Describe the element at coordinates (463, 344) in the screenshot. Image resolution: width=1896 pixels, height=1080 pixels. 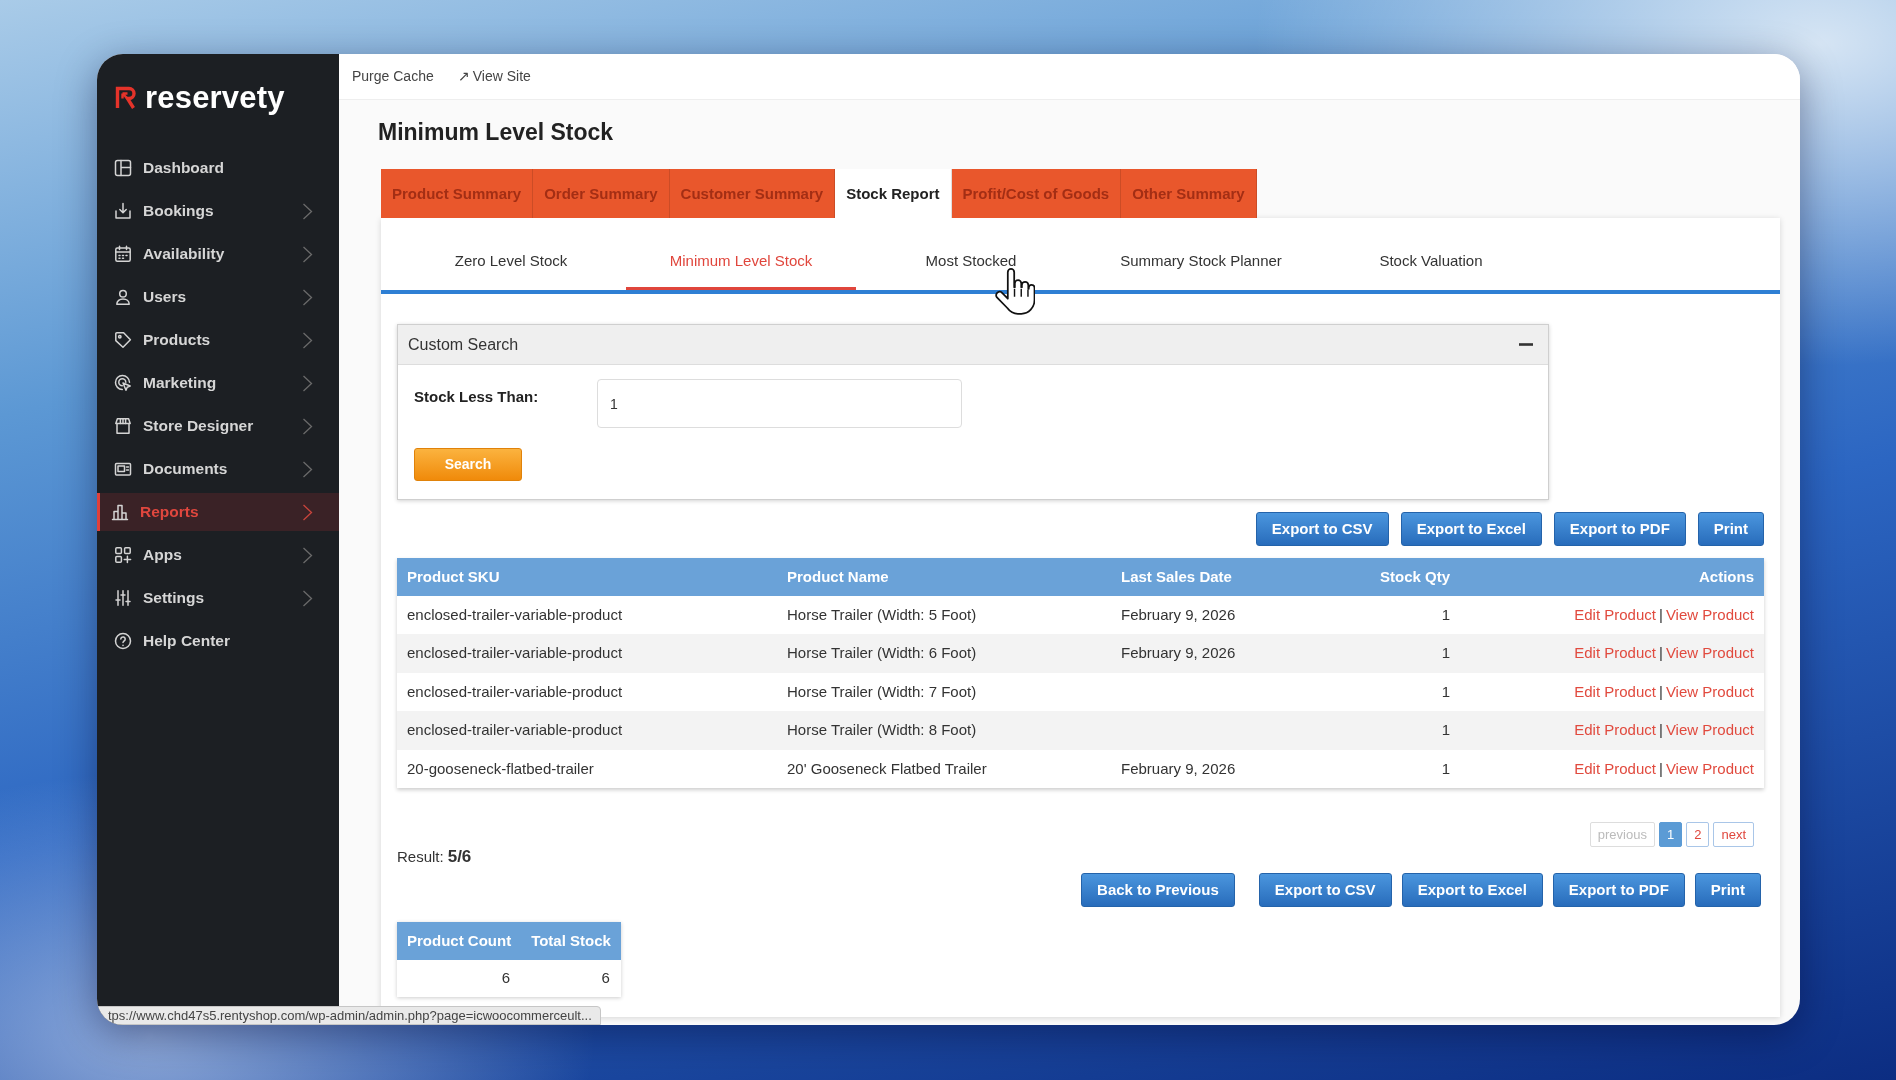
I see `panel-title: Custom Search` at that location.